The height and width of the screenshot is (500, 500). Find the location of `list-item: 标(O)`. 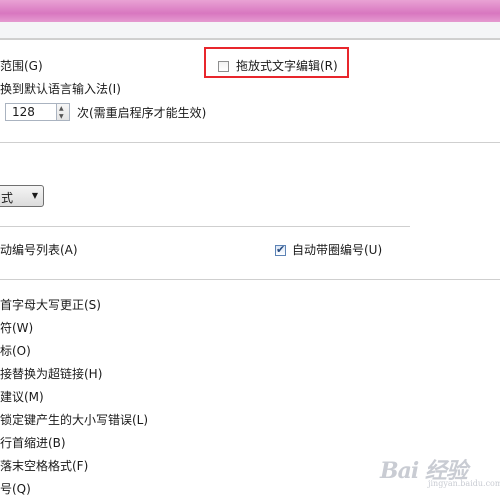

list-item: 标(O) is located at coordinates (15, 351).